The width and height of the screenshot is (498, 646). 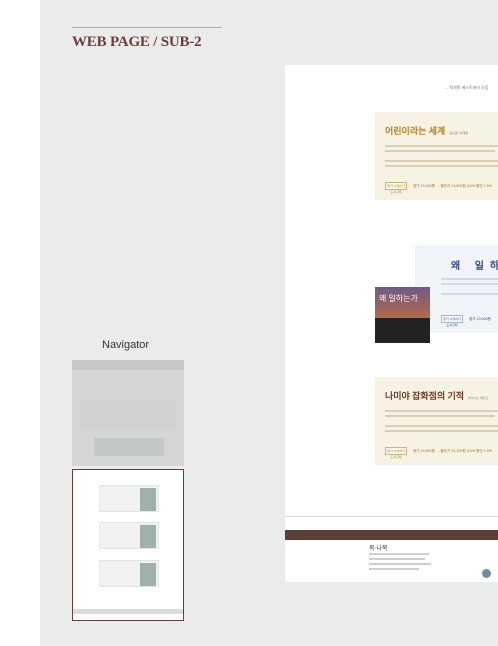 I want to click on cover-band, so click(x=402, y=330).